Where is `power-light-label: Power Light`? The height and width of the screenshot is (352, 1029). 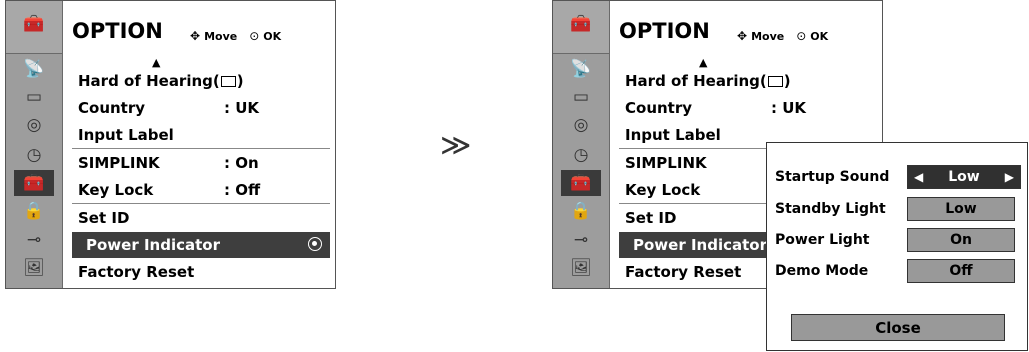 power-light-label: Power Light is located at coordinates (822, 240).